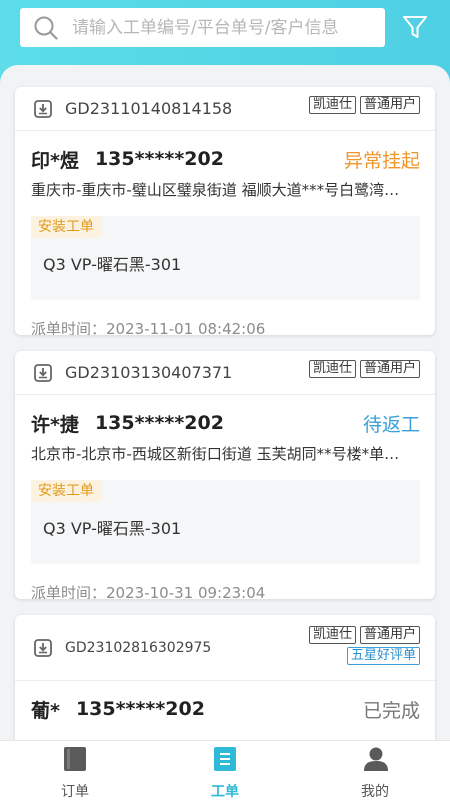 This screenshot has height=800, width=450. I want to click on search-input, so click(222, 27).